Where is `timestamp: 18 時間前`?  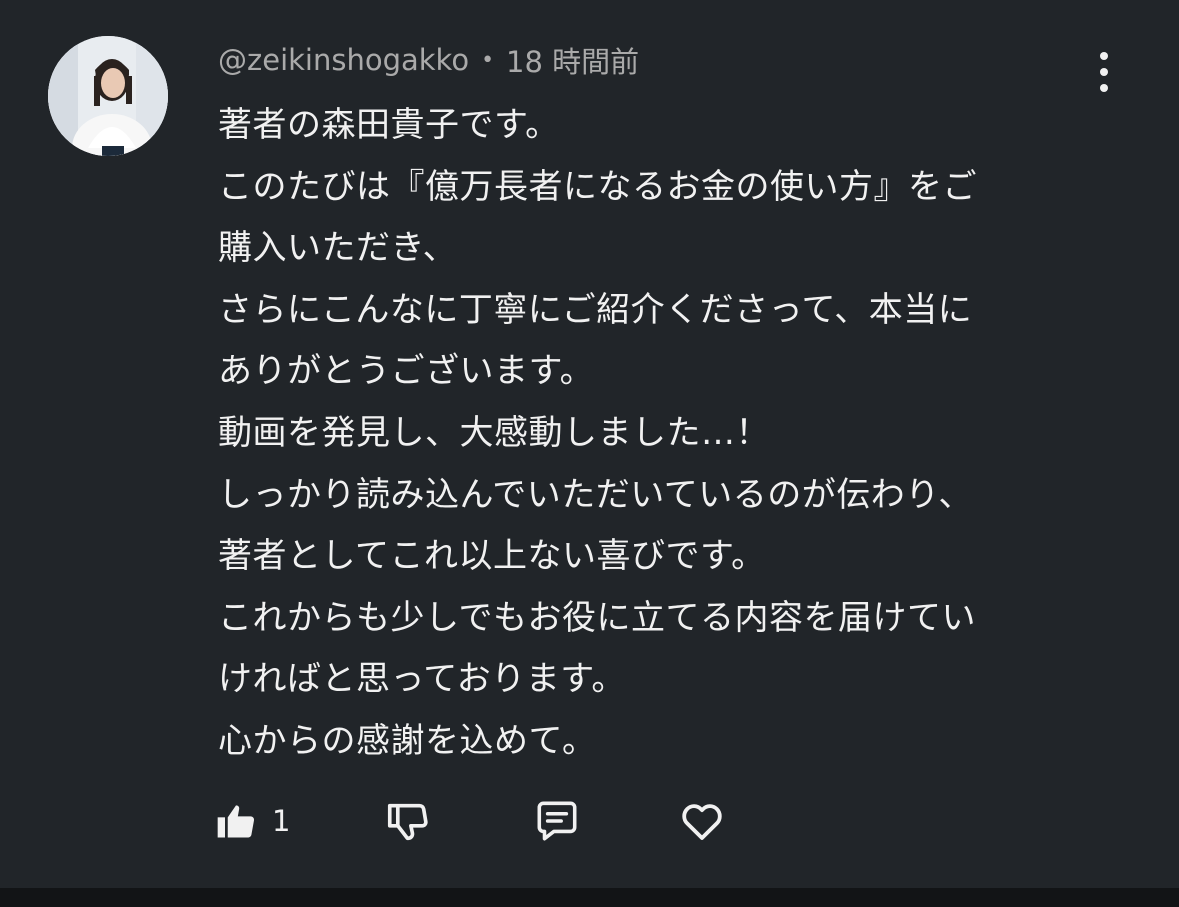 timestamp: 18 時間前 is located at coordinates (572, 60).